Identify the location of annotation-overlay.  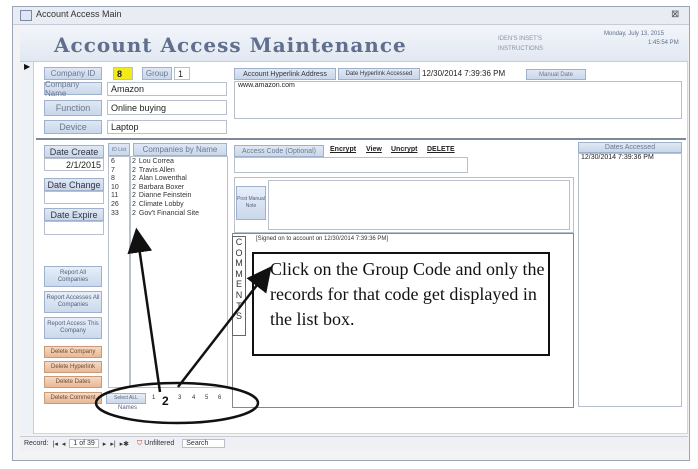
(183, 326).